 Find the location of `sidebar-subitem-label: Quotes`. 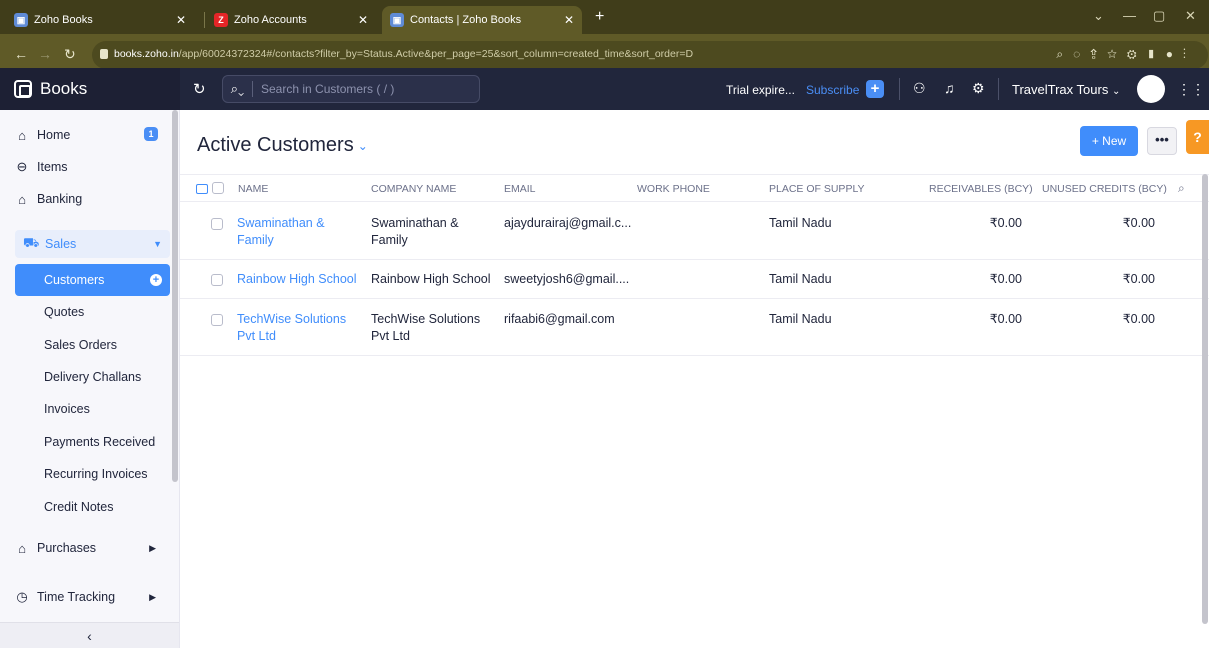

sidebar-subitem-label: Quotes is located at coordinates (64, 312).